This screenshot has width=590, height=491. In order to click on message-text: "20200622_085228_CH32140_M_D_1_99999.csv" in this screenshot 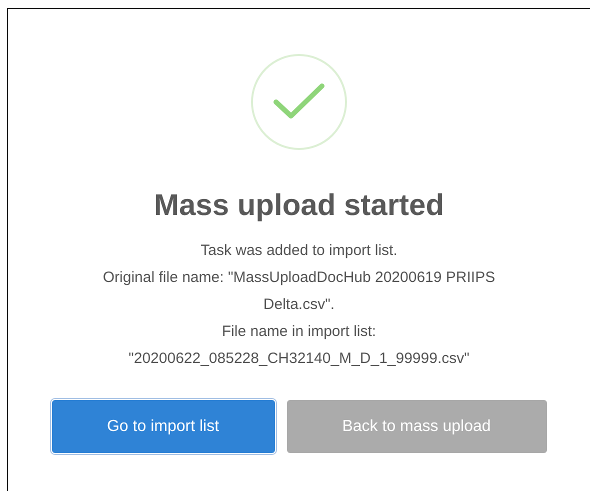, I will do `click(299, 359)`.